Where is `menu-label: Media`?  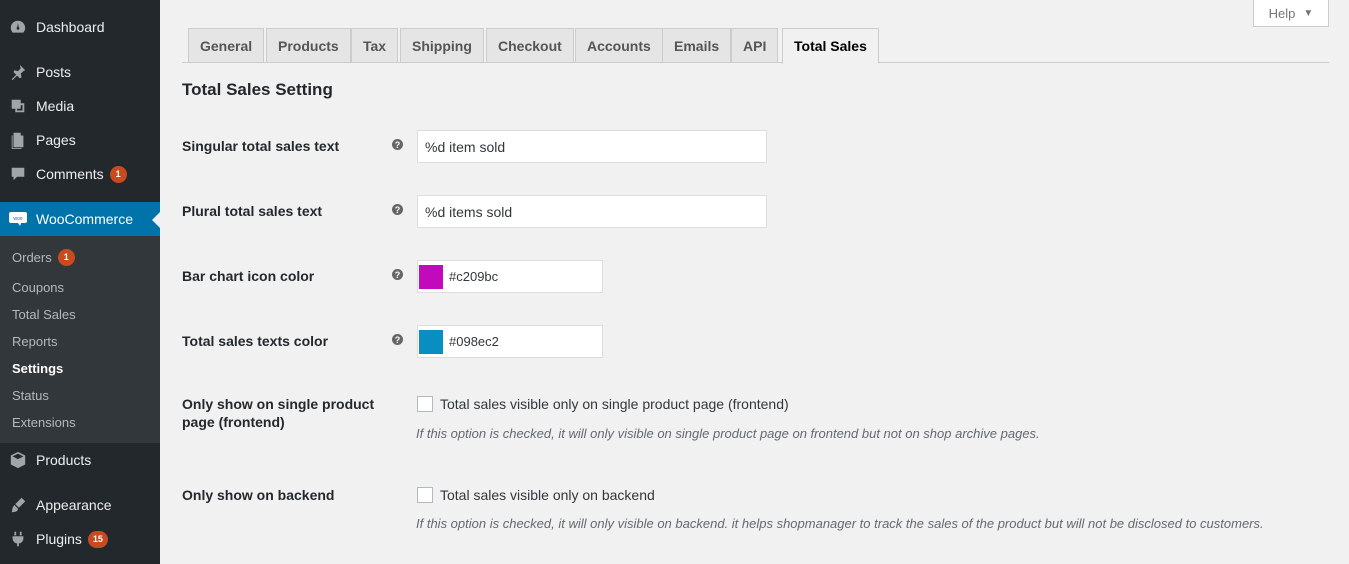 menu-label: Media is located at coordinates (55, 106).